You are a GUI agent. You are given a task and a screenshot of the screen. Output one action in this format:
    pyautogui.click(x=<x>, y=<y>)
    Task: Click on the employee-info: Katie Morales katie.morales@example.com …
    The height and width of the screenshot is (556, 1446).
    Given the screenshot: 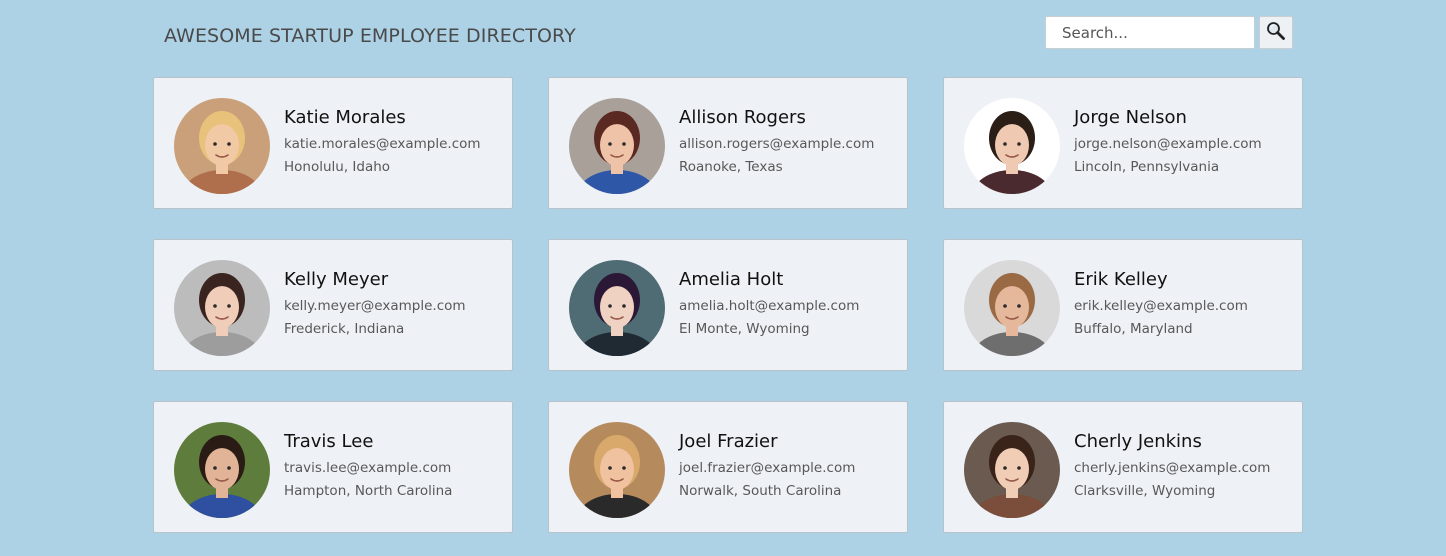 What is the action you would take?
    pyautogui.click(x=396, y=141)
    